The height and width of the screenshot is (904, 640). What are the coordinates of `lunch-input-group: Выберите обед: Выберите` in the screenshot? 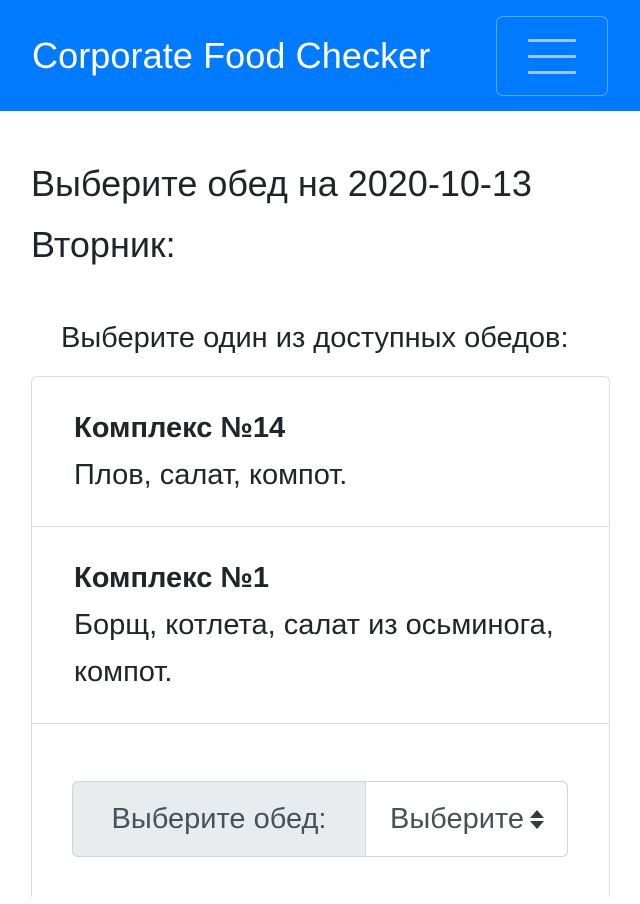 It's located at (320, 819).